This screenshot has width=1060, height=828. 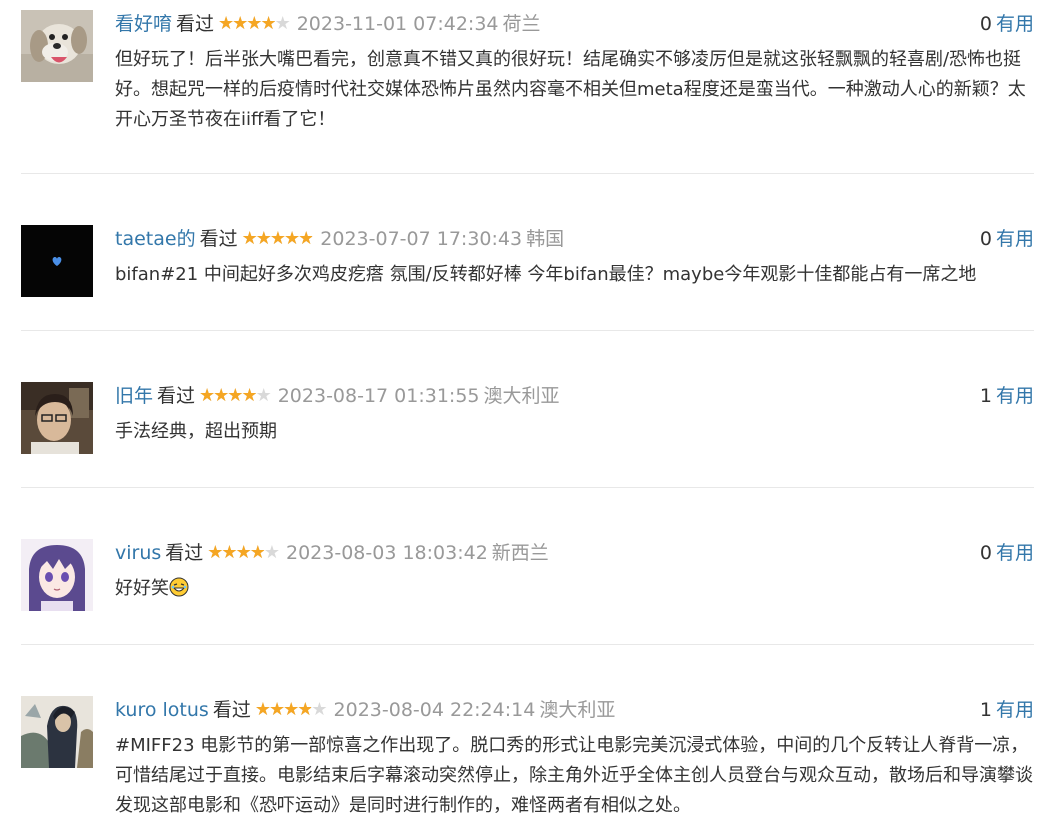 I want to click on username-link: 看好唷, so click(x=143, y=24).